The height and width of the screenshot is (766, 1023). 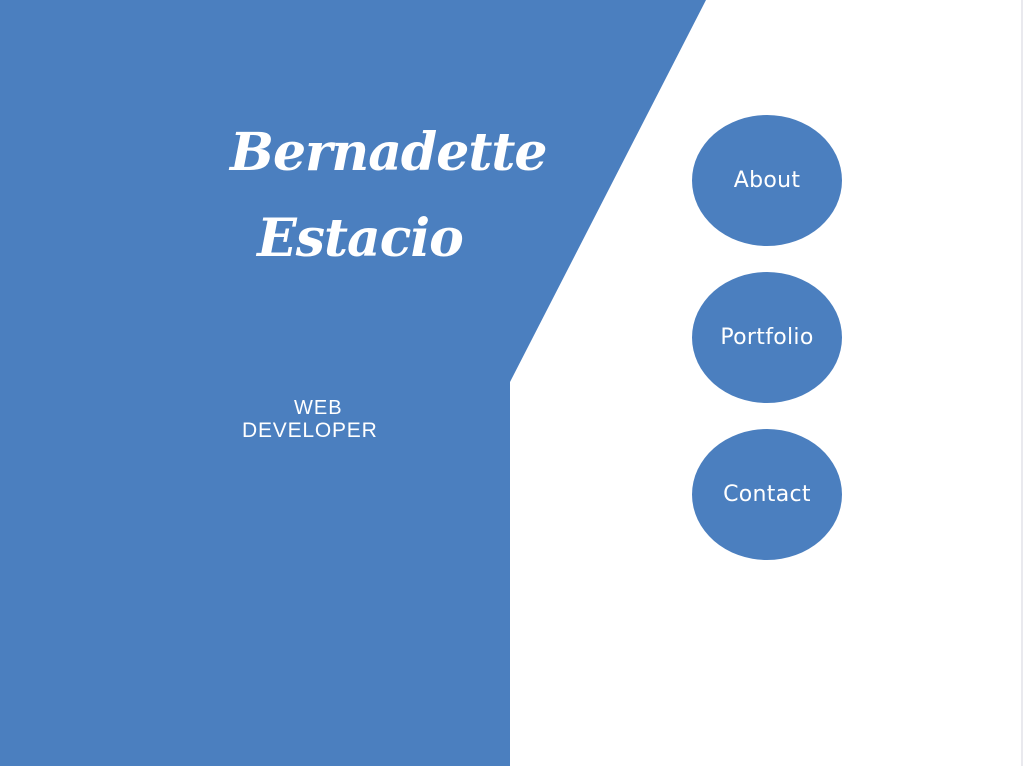 I want to click on main-navigation: About Portfolio Contact, so click(x=767, y=337).